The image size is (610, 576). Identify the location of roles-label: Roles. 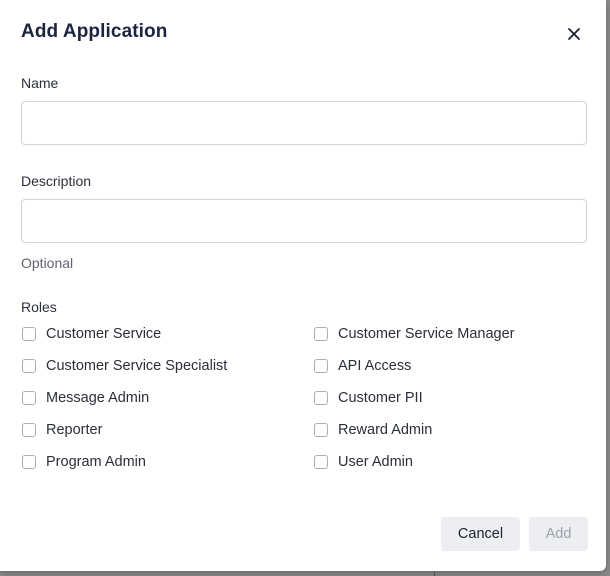
(39, 307).